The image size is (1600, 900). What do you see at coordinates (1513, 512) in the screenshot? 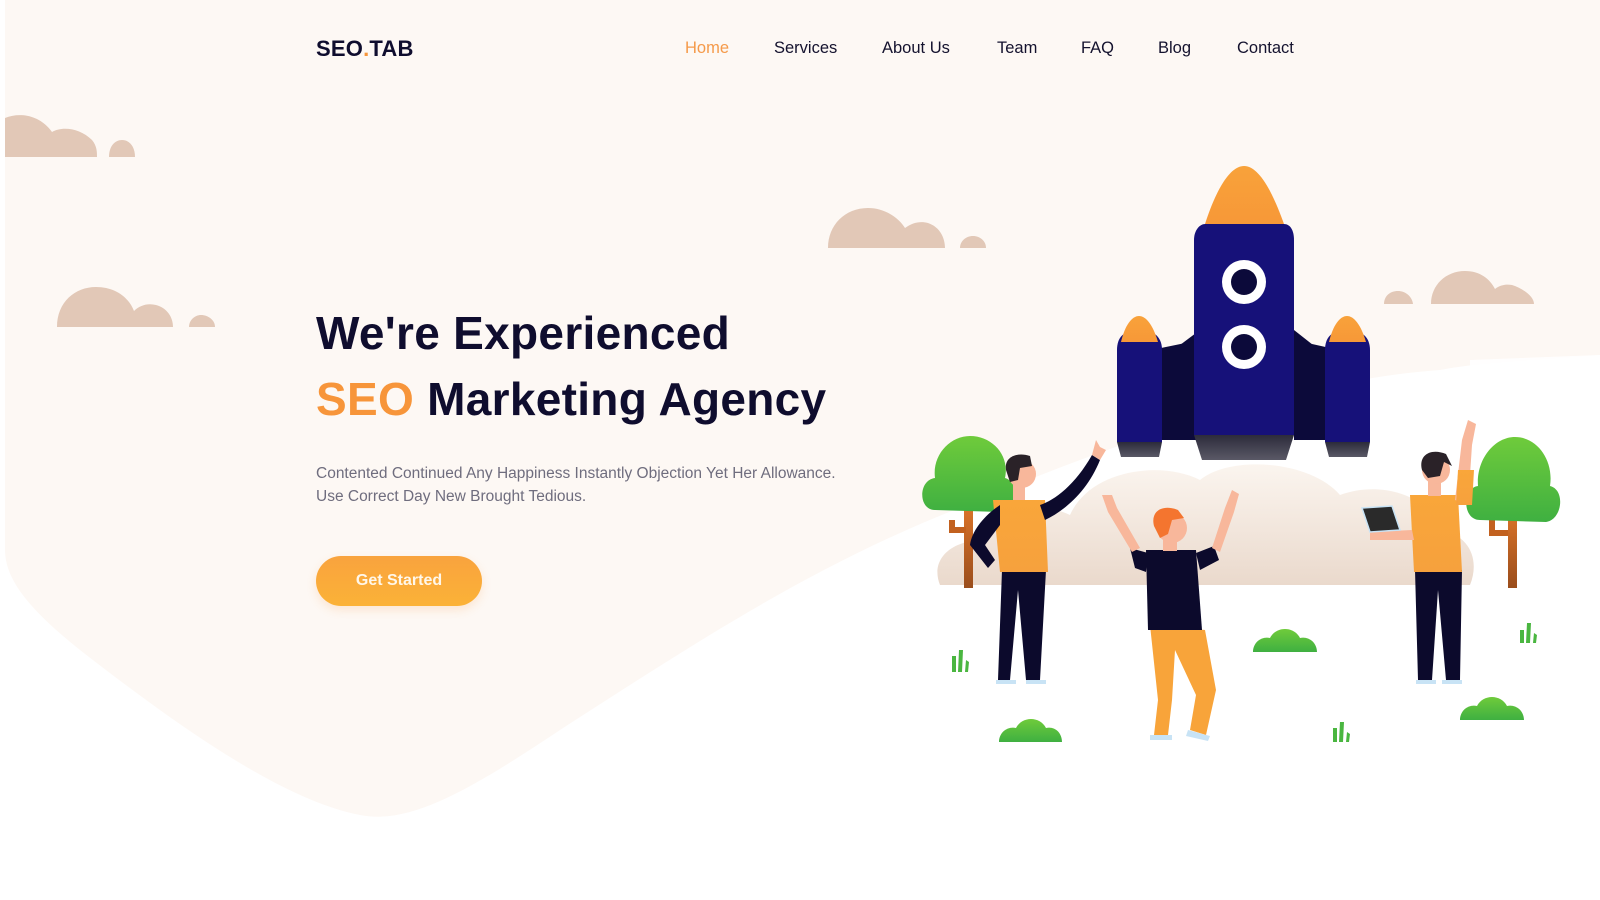
I see `tree-right` at bounding box center [1513, 512].